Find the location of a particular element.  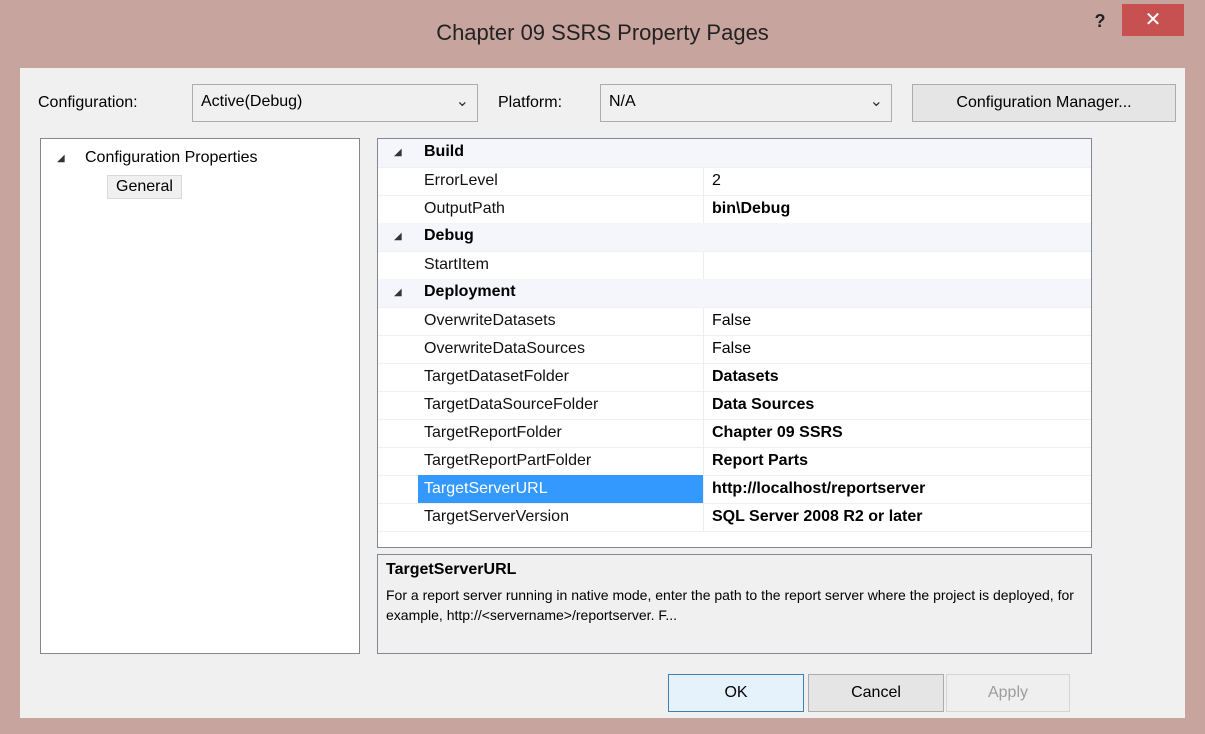

property-name: OutputPath is located at coordinates (561, 209).